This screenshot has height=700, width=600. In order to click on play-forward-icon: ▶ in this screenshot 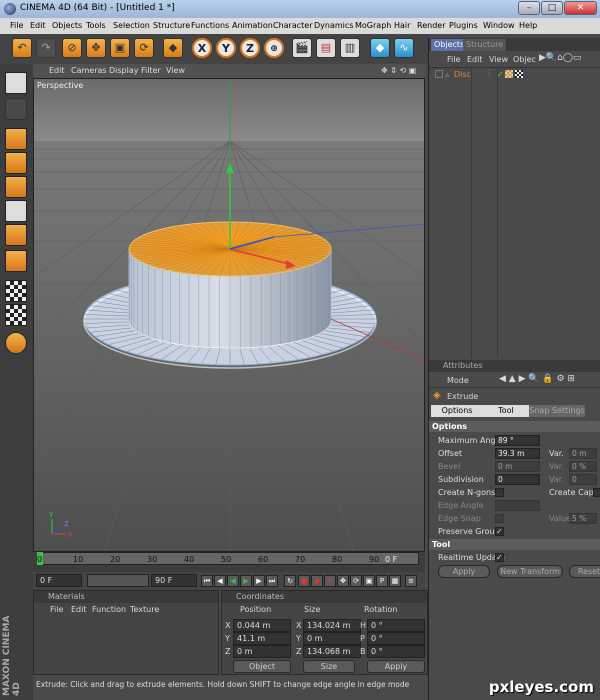, I will do `click(246, 581)`.